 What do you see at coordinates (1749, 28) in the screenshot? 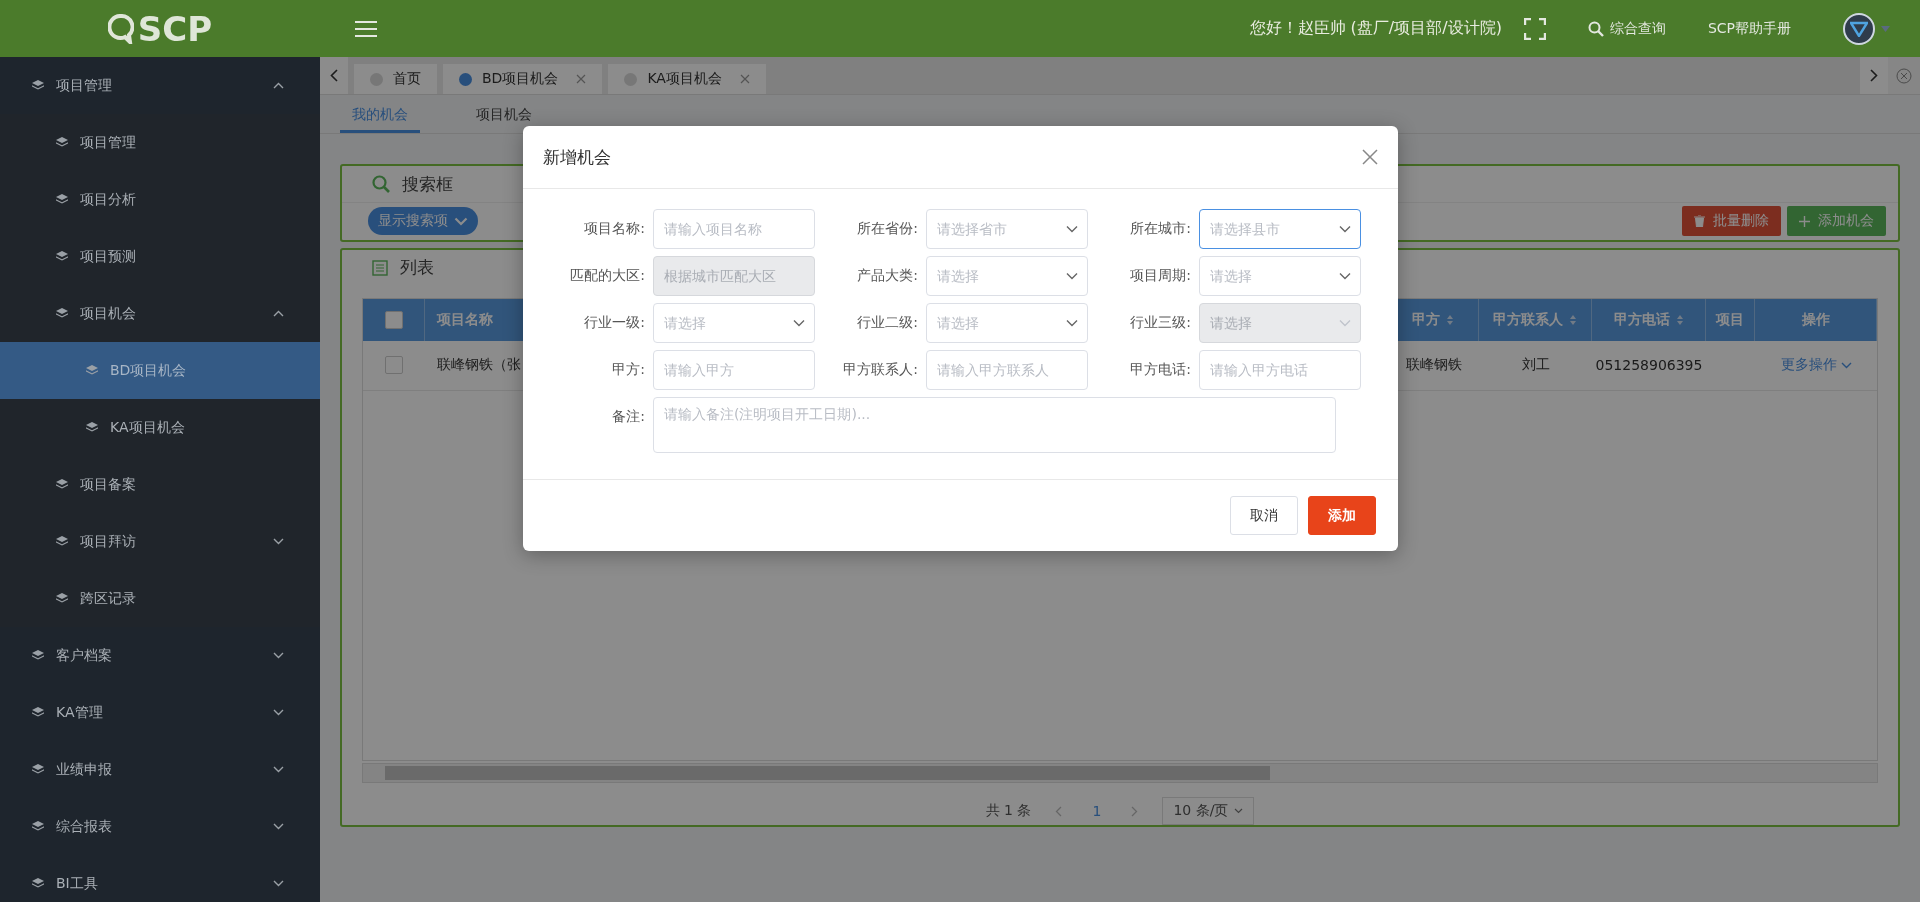
I see `help-link: SCP帮助手册` at bounding box center [1749, 28].